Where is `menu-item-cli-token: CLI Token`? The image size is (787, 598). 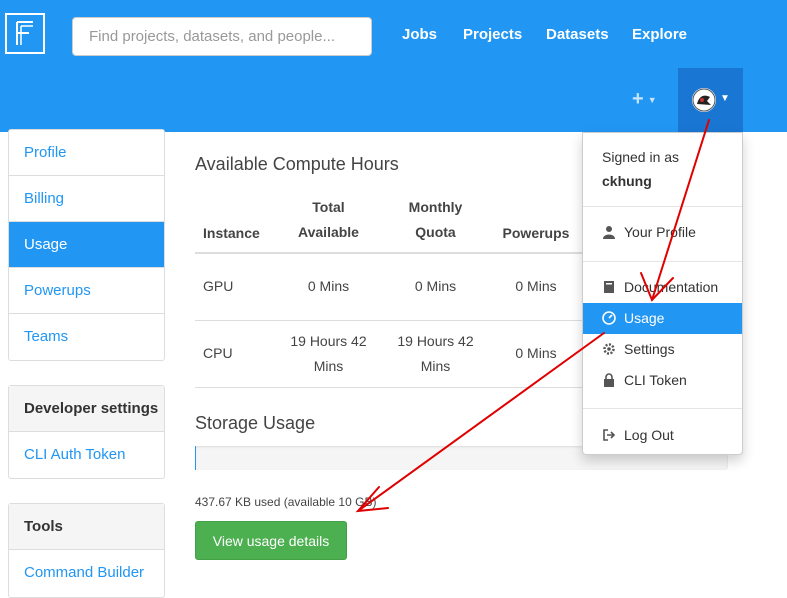 menu-item-cli-token: CLI Token is located at coordinates (662, 380).